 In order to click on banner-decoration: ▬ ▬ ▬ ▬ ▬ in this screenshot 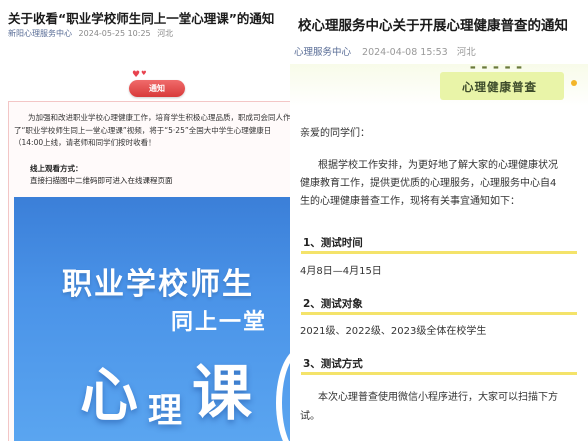, I will do `click(497, 67)`.